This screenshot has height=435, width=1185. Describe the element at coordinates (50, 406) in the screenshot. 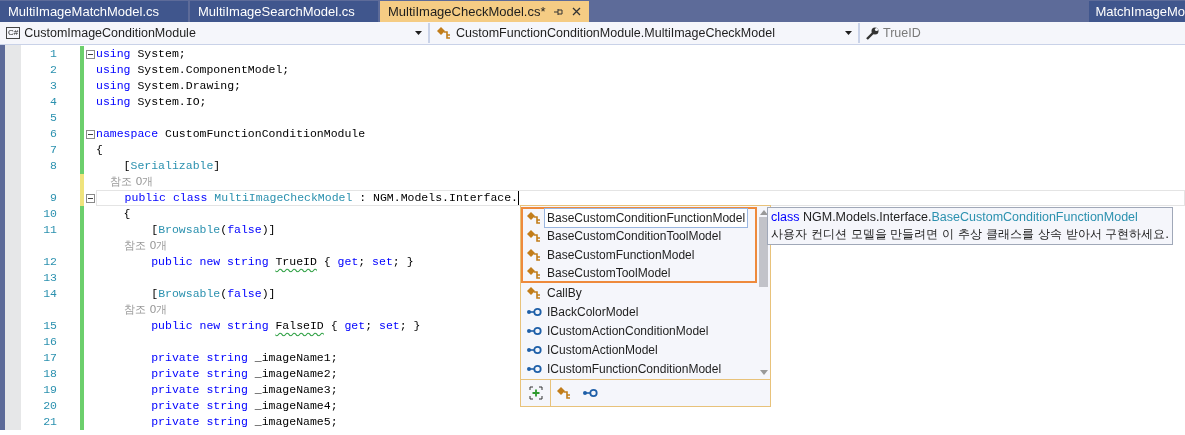

I see `line-number: 20` at that location.